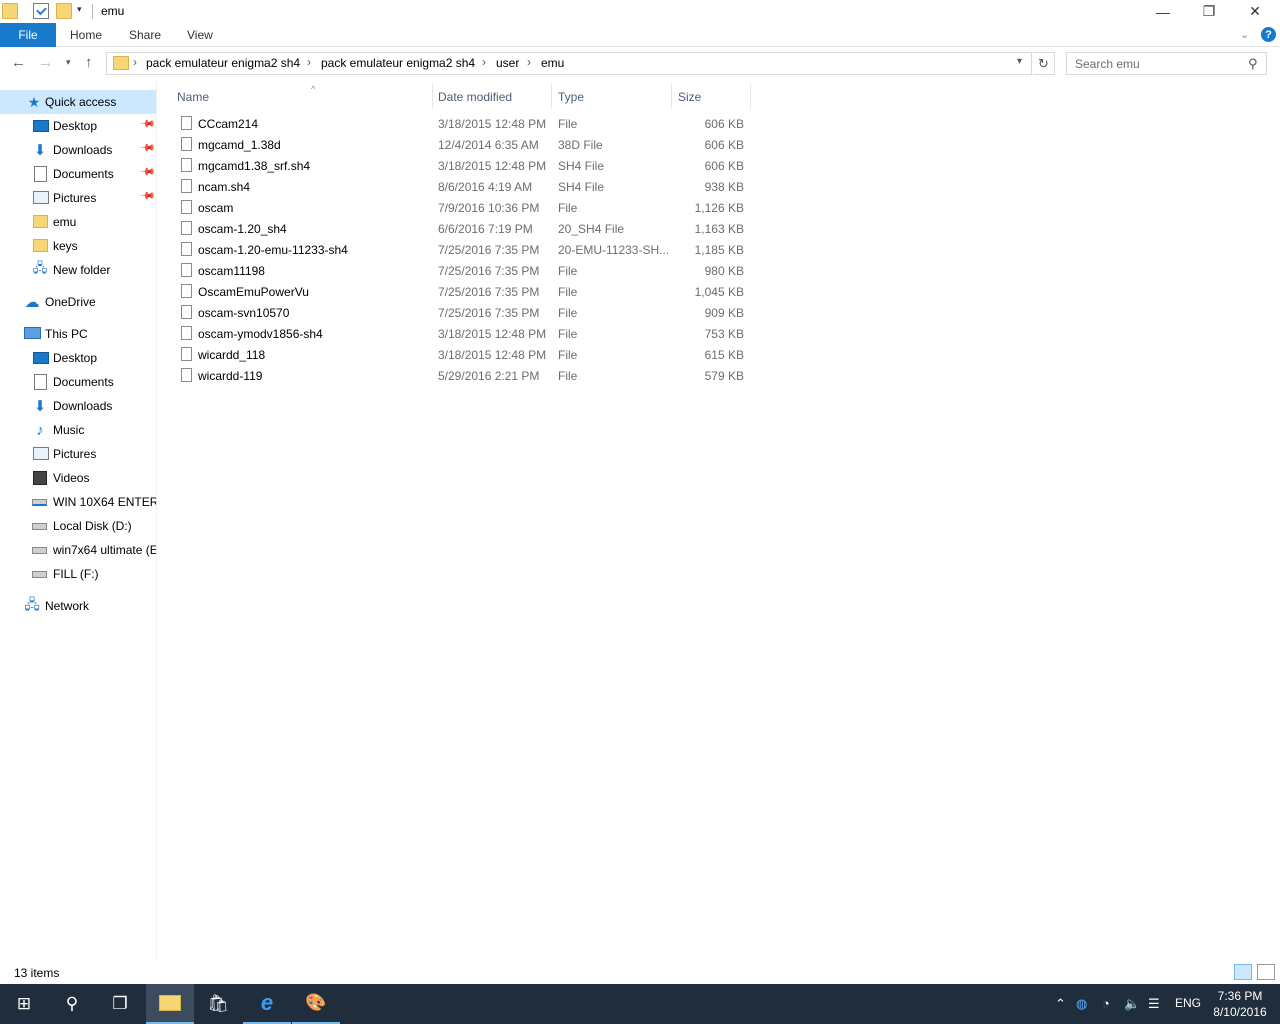 The width and height of the screenshot is (1280, 1024). I want to click on new-folder-icon, so click(64, 11).